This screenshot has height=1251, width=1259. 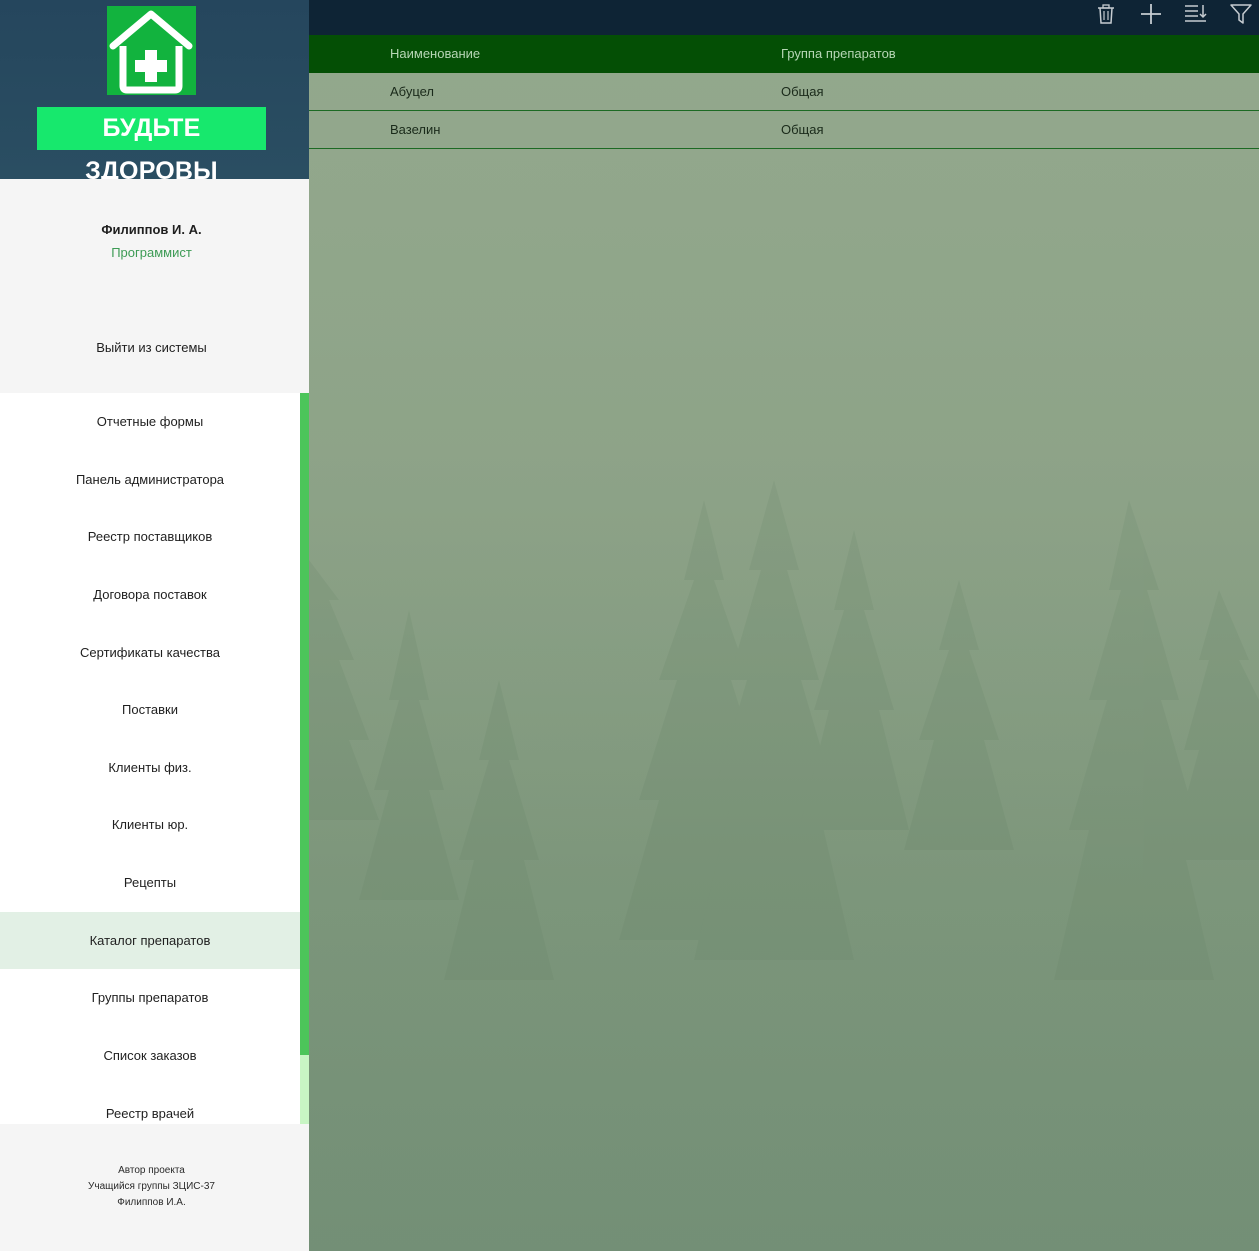 What do you see at coordinates (838, 54) in the screenshot?
I see `column-header-group: Группа препаратов` at bounding box center [838, 54].